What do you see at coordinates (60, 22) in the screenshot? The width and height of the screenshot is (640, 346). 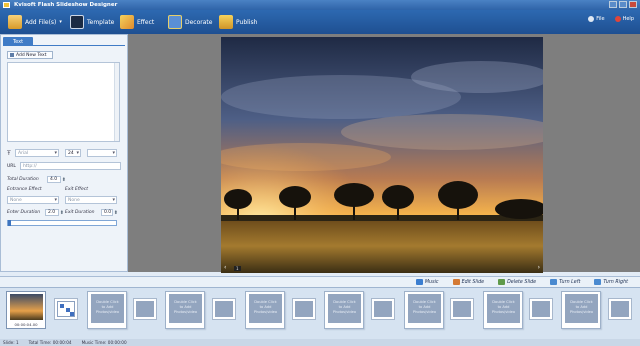 I see `chevron-down-icon: ▾` at bounding box center [60, 22].